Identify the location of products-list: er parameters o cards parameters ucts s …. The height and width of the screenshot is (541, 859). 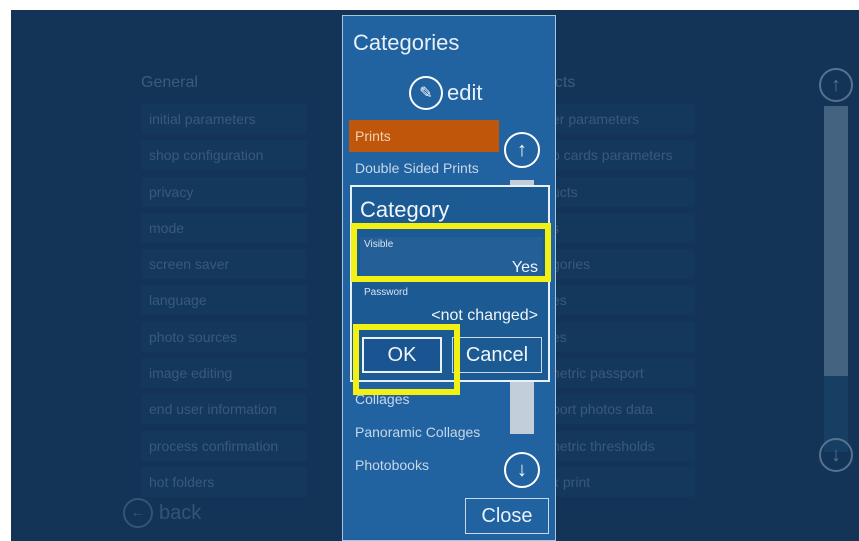
(619, 303).